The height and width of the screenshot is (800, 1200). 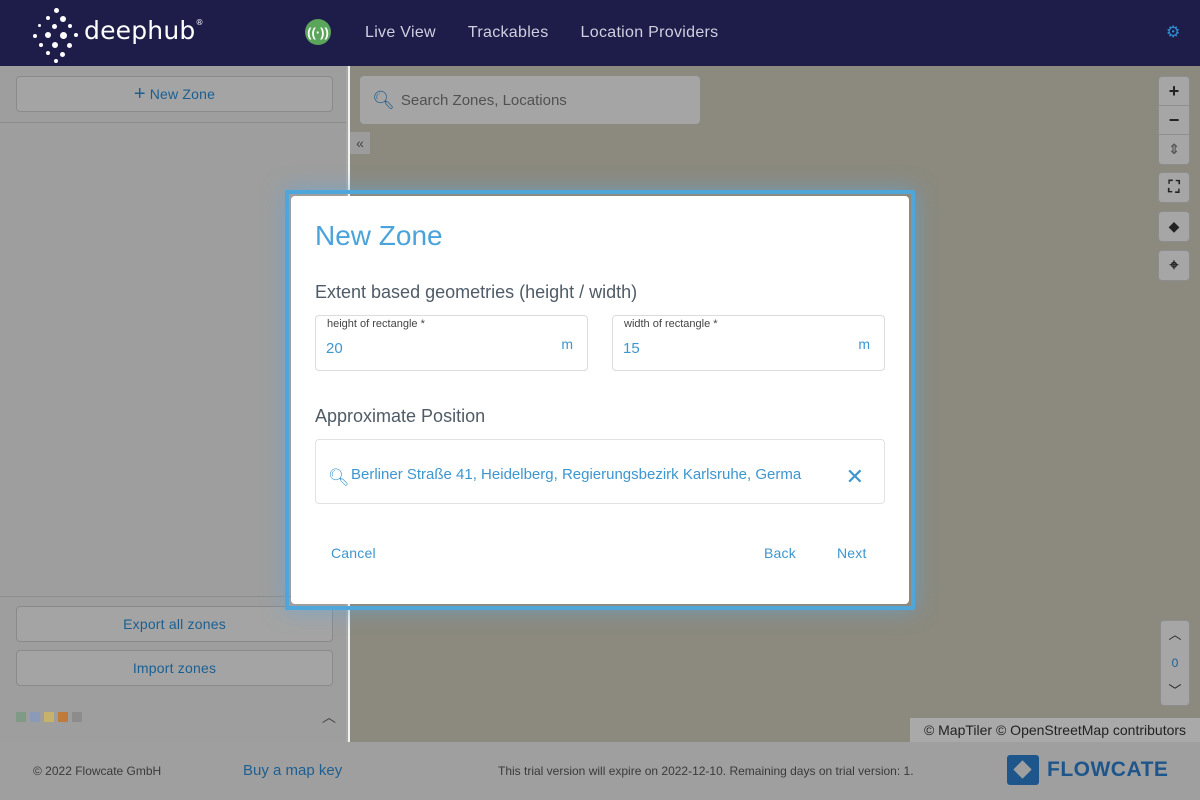 What do you see at coordinates (508, 33) in the screenshot?
I see `nav-trackables: Trackables` at bounding box center [508, 33].